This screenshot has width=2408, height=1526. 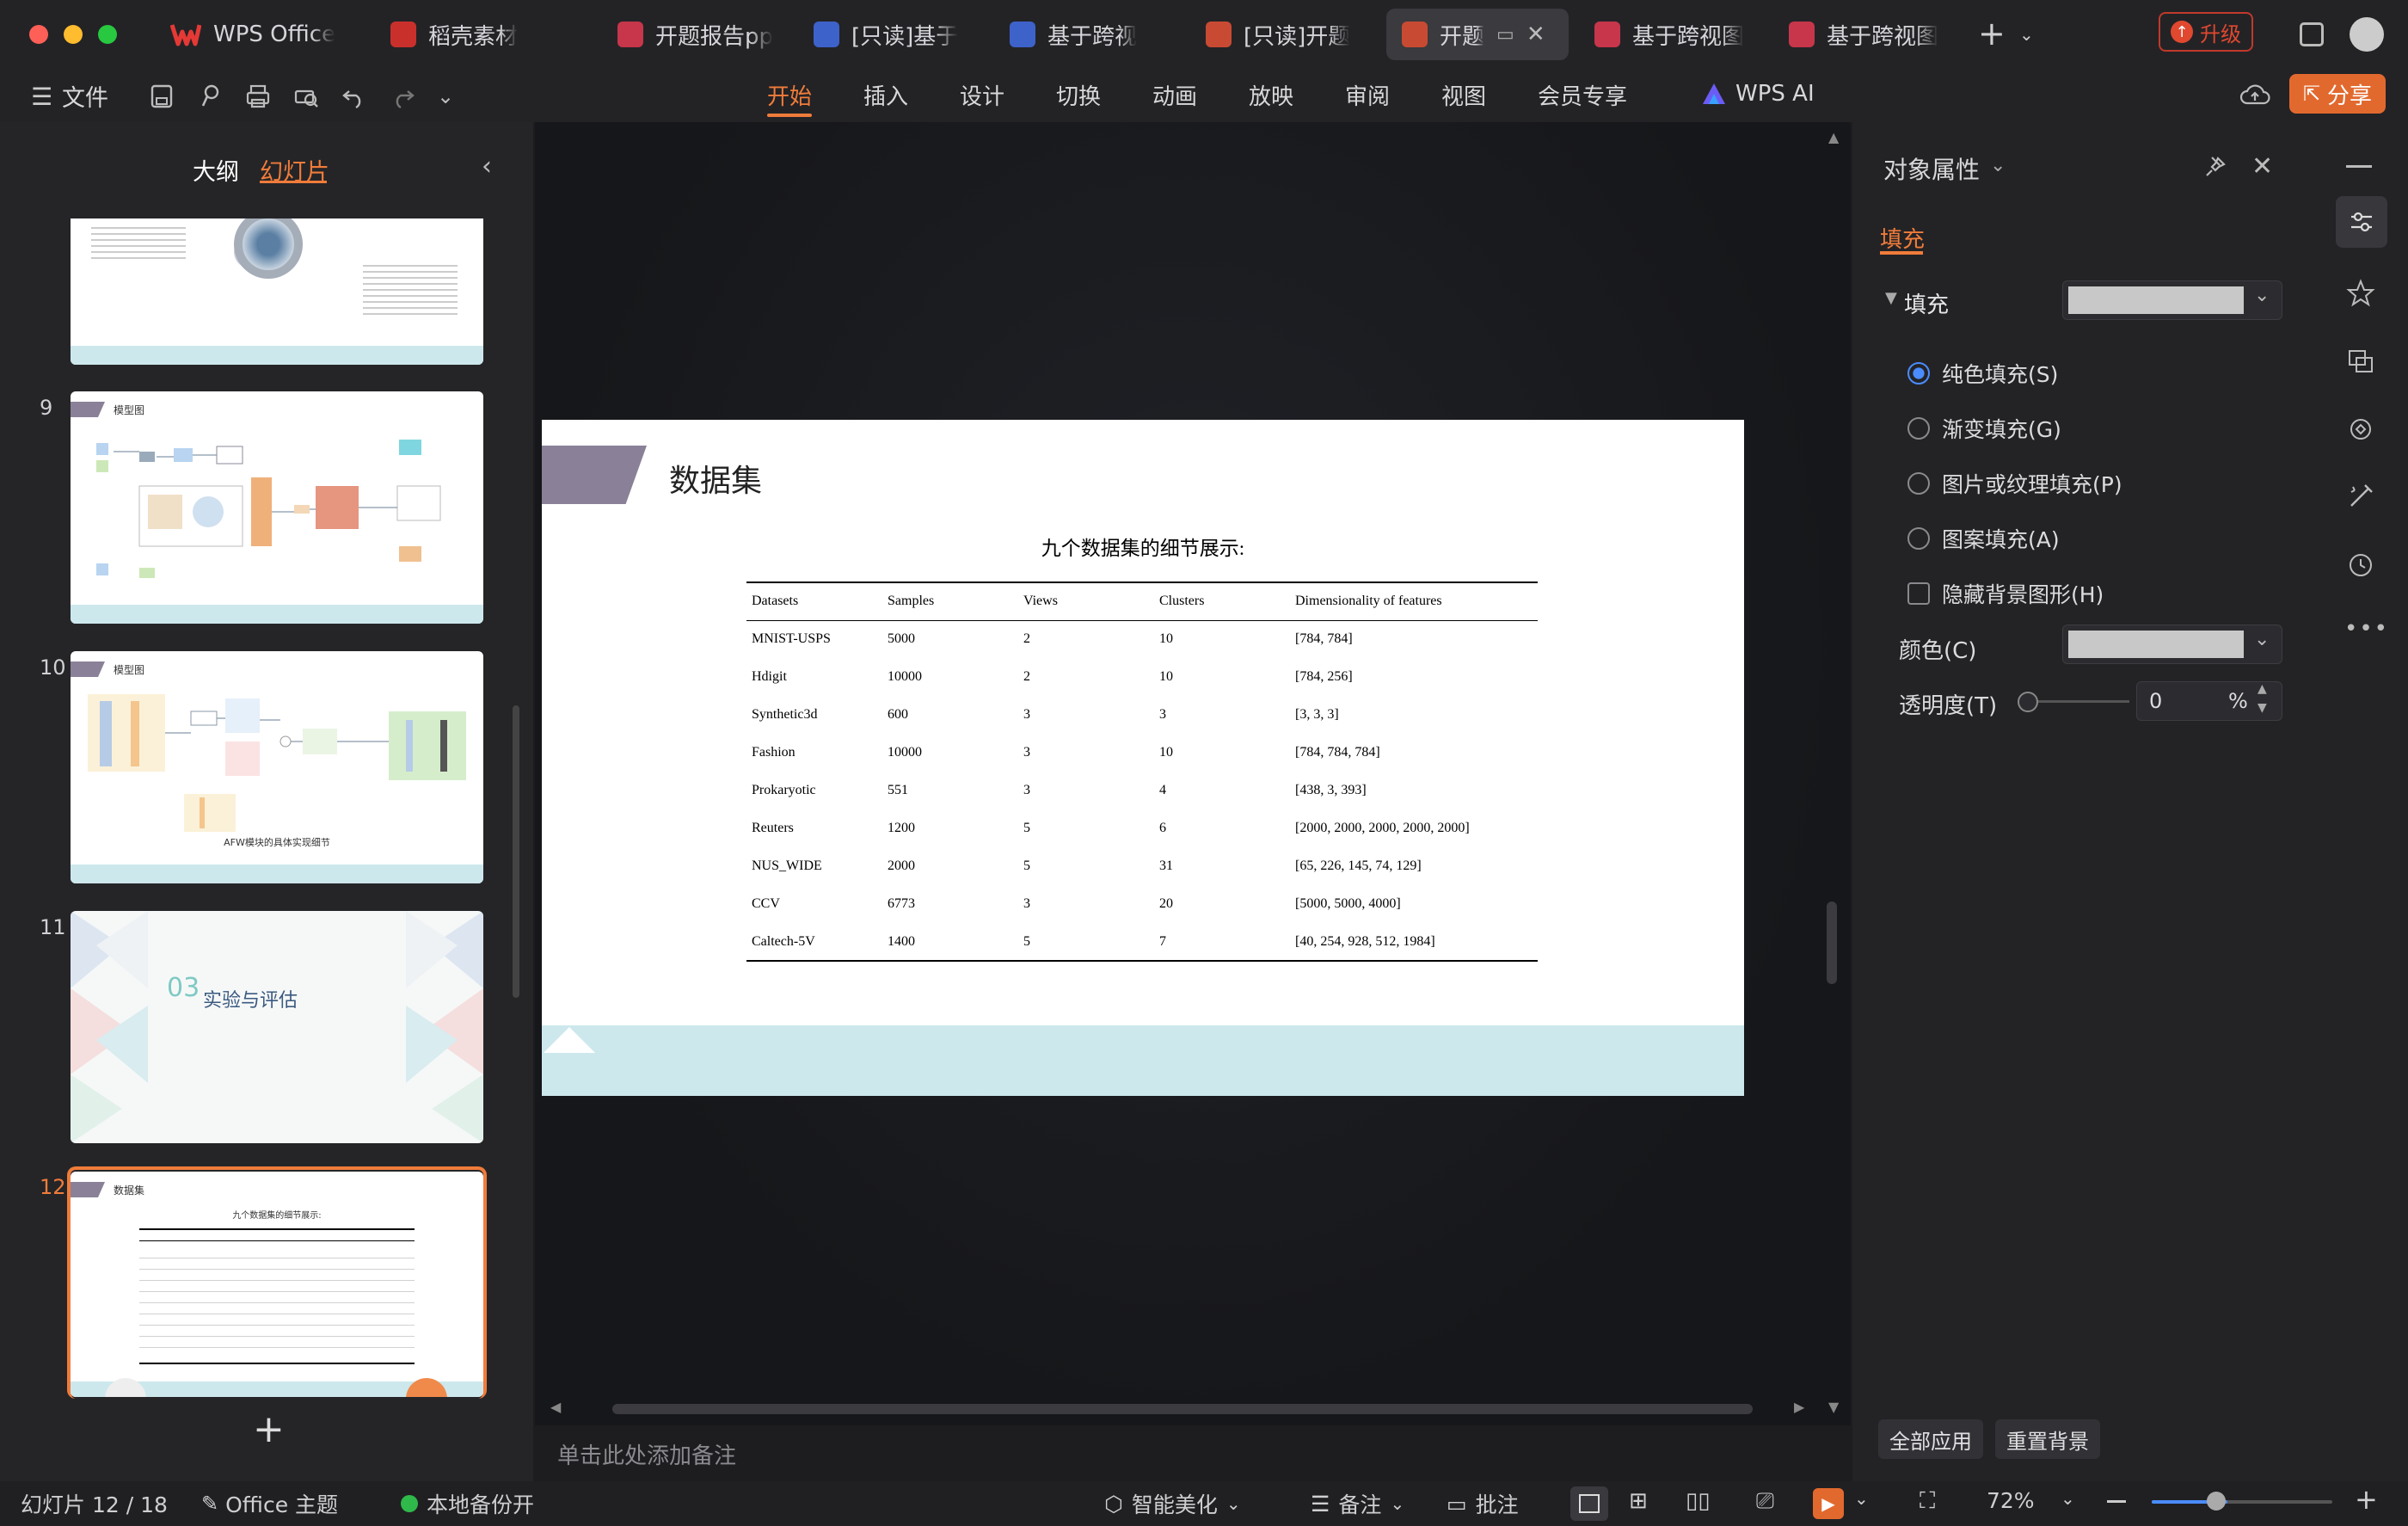 I want to click on redo-icon, so click(x=403, y=97).